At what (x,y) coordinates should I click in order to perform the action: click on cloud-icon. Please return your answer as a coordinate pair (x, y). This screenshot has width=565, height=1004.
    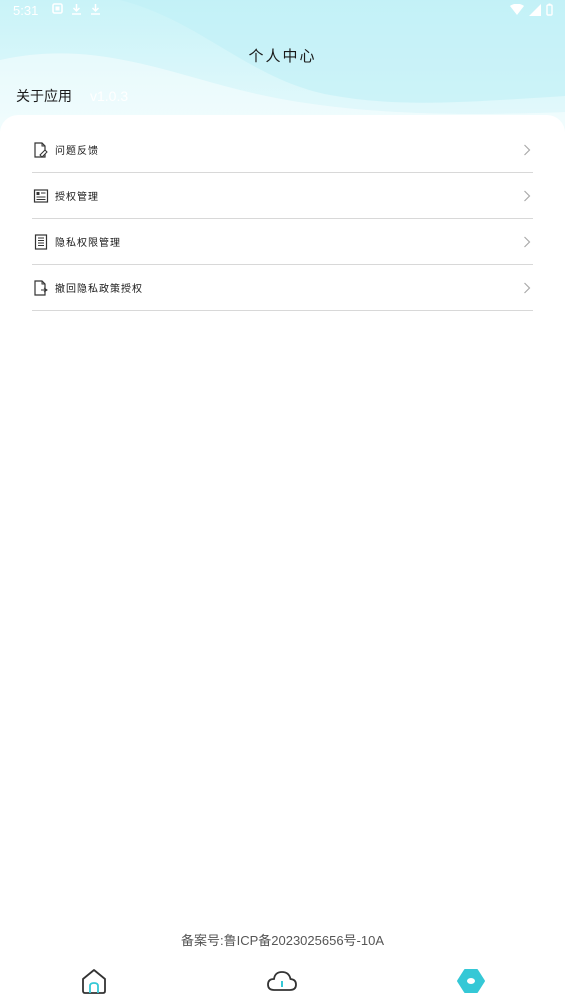
    Looking at the image, I should click on (282, 985).